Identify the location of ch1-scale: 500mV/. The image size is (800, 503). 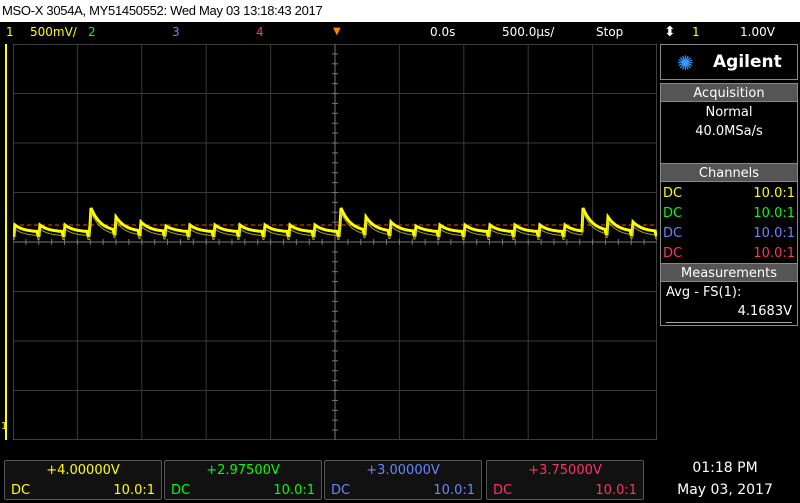
(53, 32).